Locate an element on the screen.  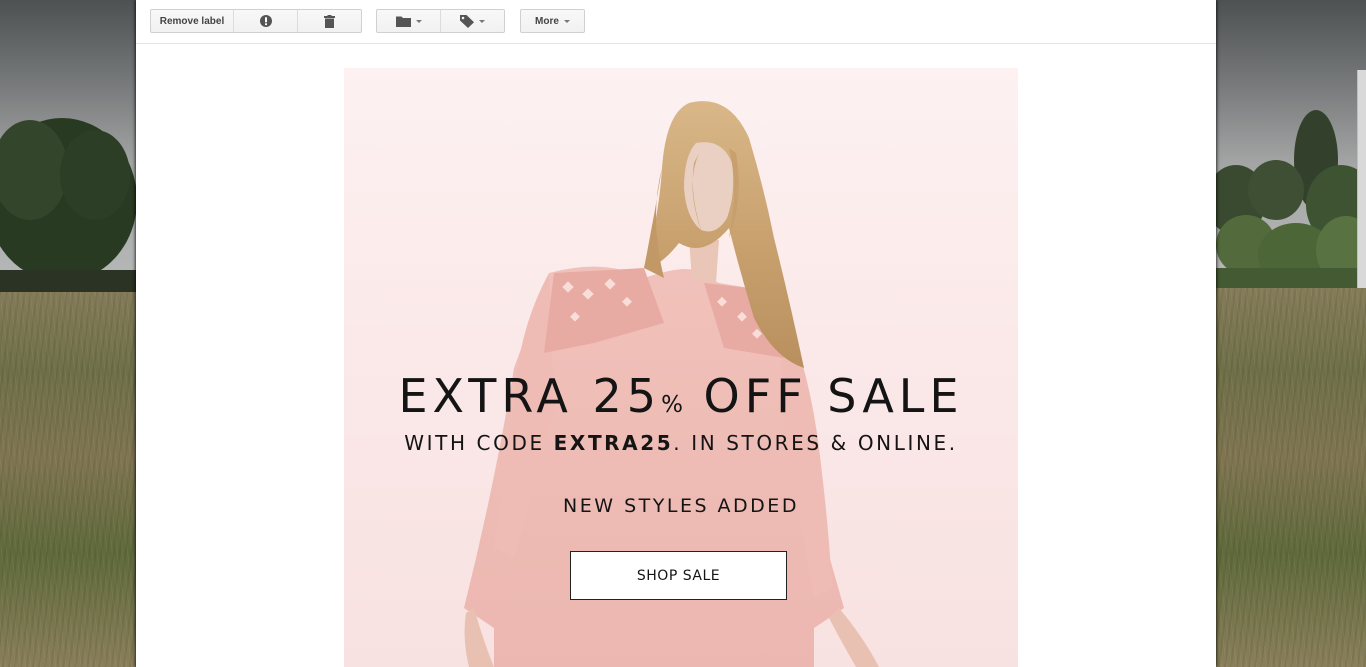
headline-percent-sign: % is located at coordinates (672, 405).